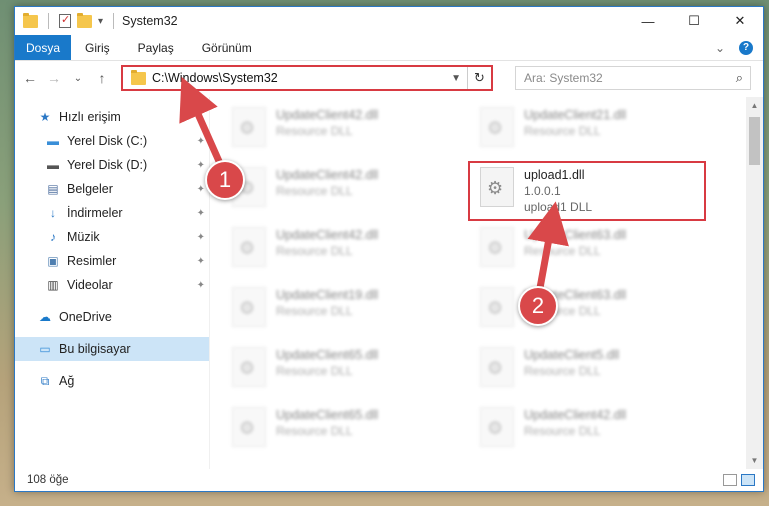  I want to click on sidebar-item-pictures: ▣ Resimler ✦, so click(112, 261).